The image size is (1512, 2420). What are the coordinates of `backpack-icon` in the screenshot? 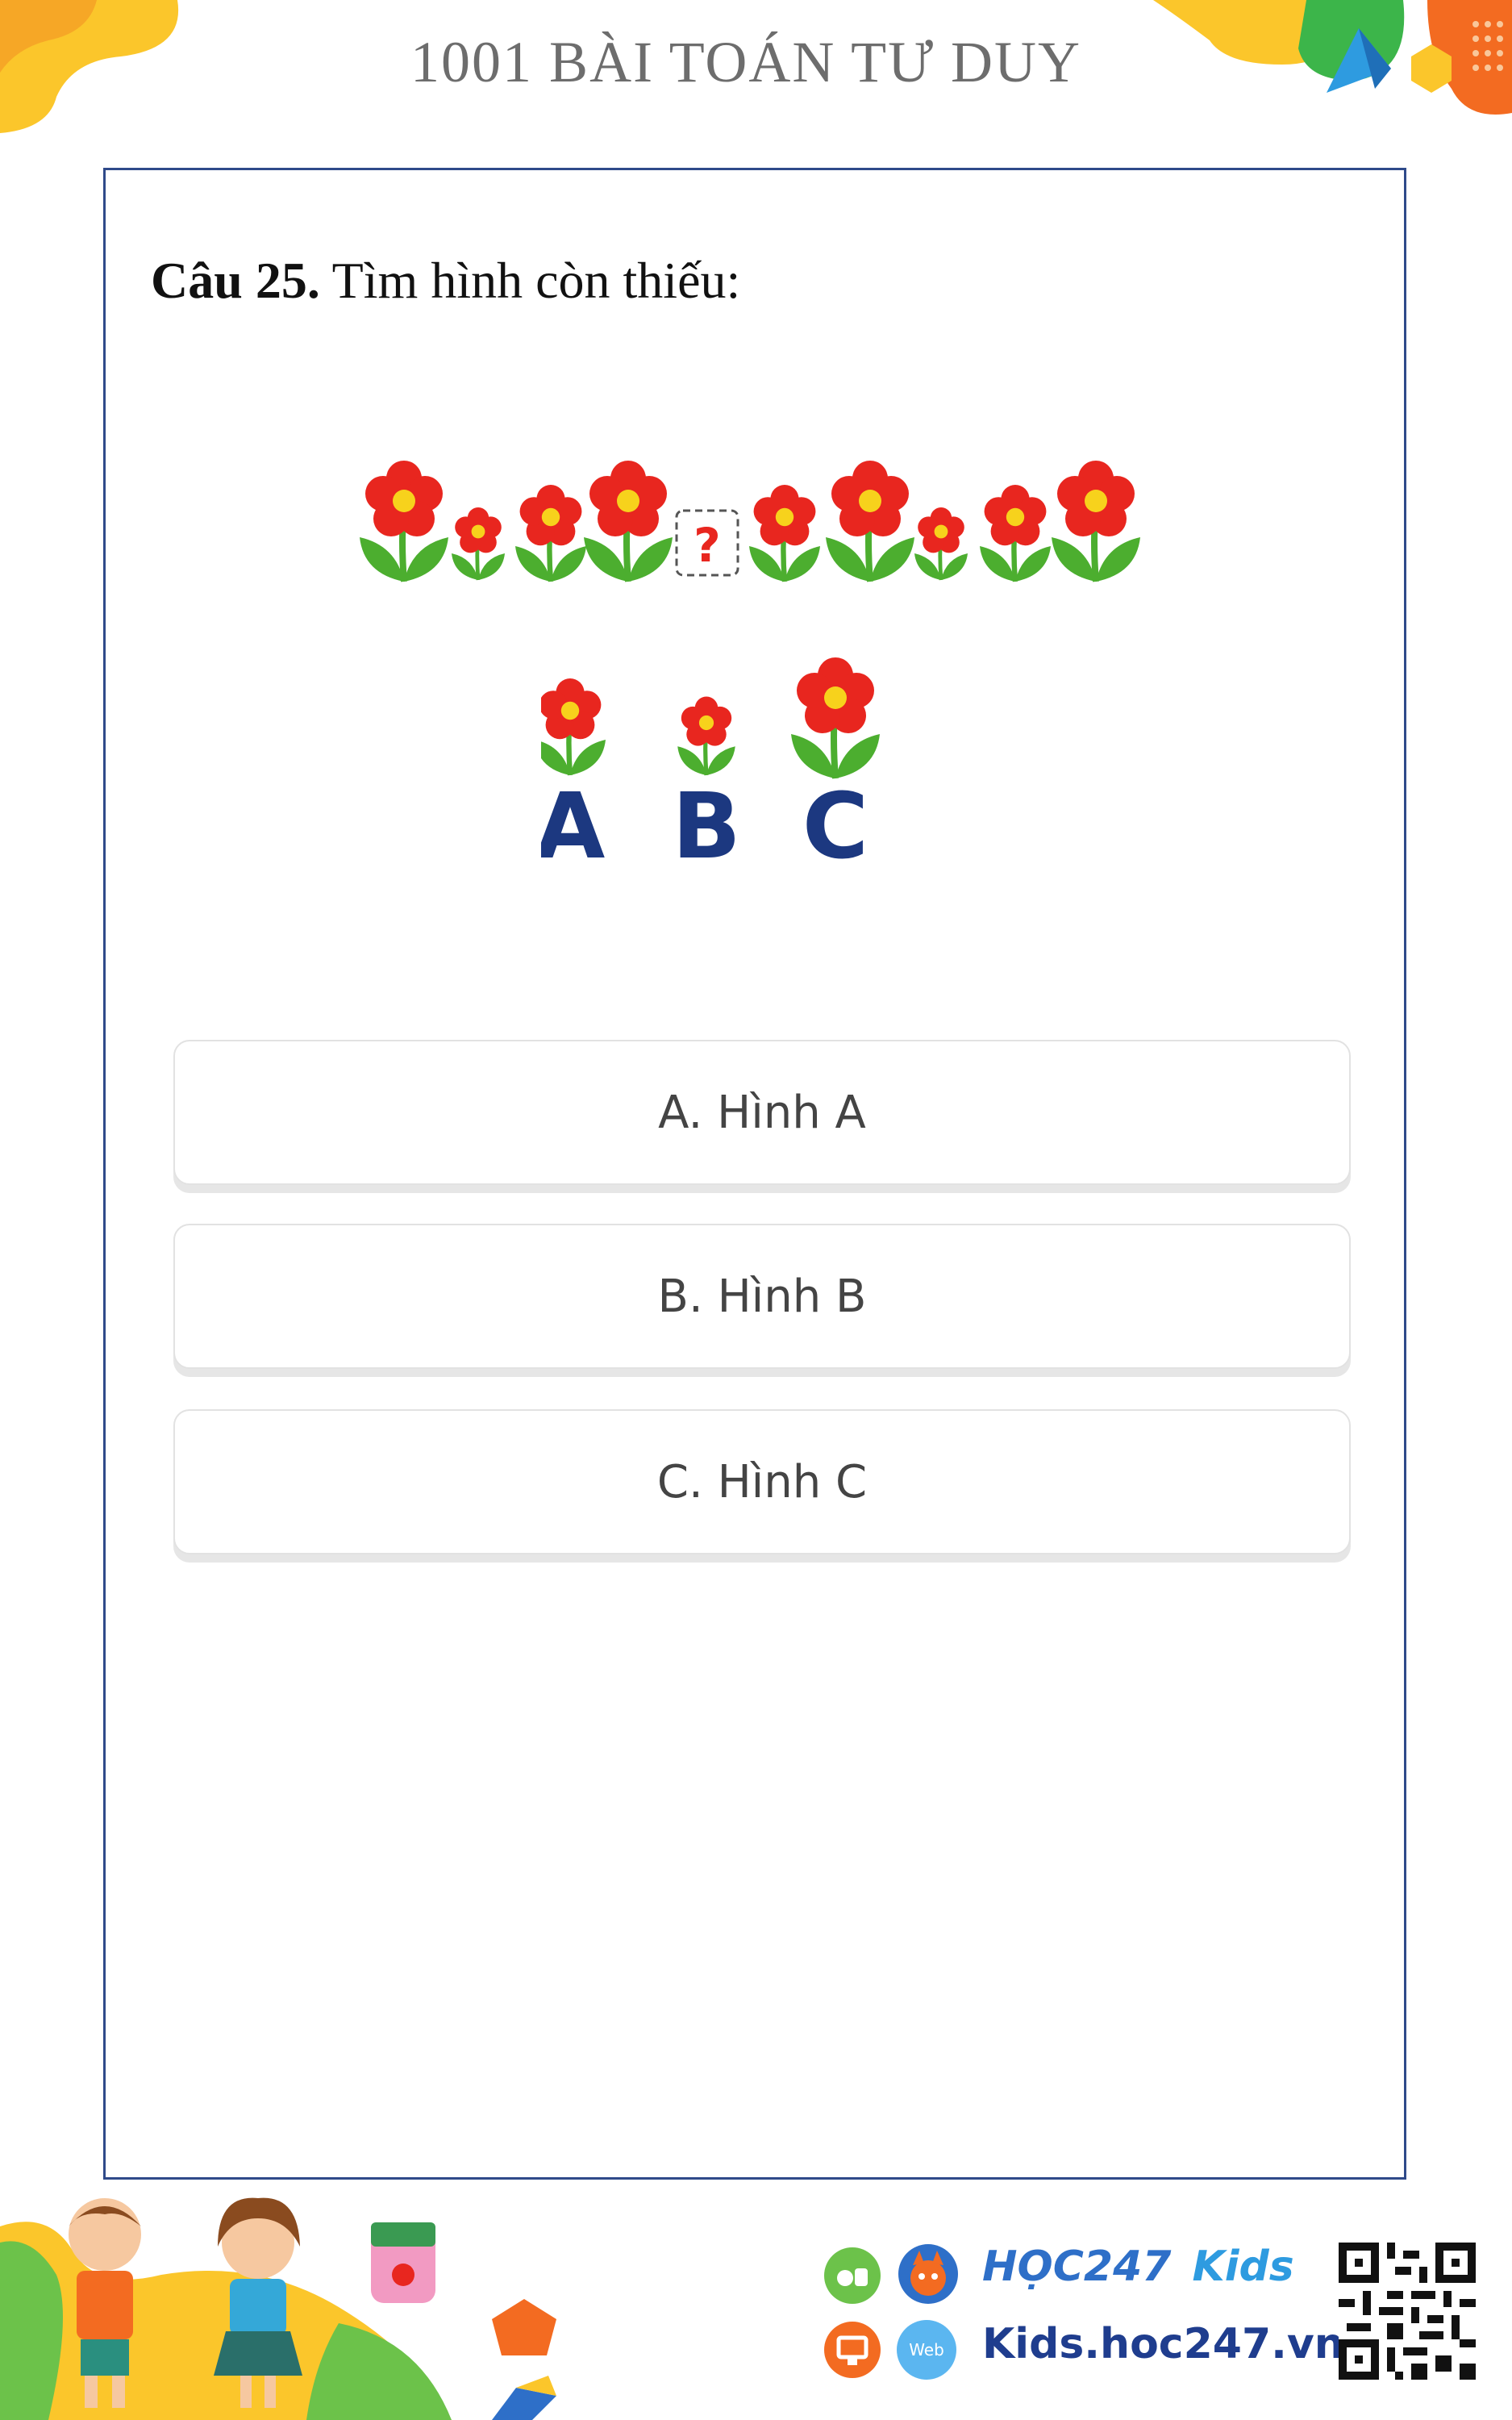 It's located at (403, 2262).